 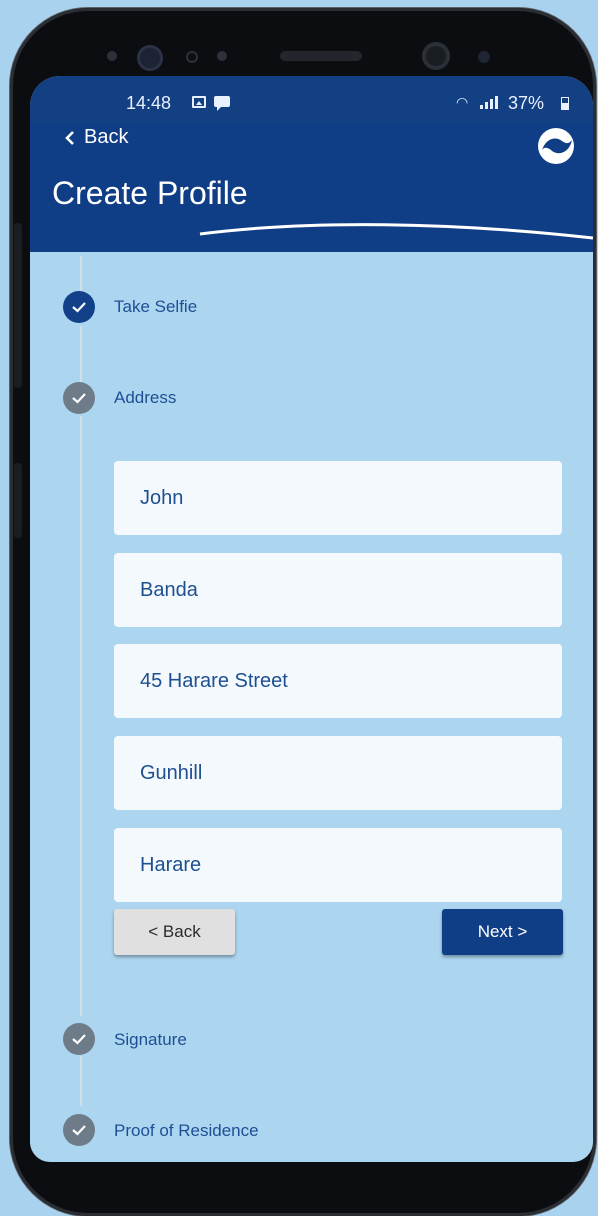 What do you see at coordinates (149, 103) in the screenshot?
I see `status-time: 14:48` at bounding box center [149, 103].